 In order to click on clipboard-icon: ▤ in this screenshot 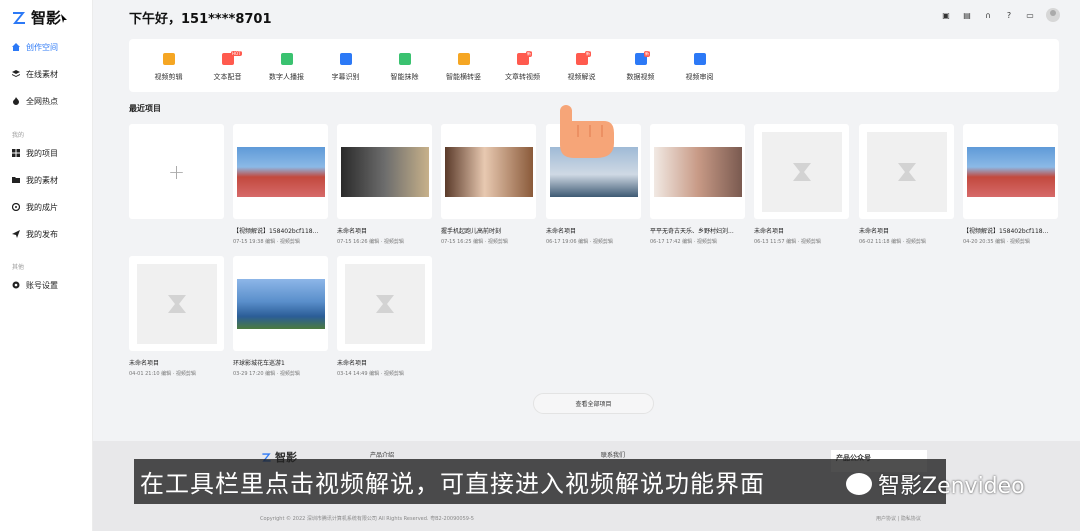, I will do `click(967, 15)`.